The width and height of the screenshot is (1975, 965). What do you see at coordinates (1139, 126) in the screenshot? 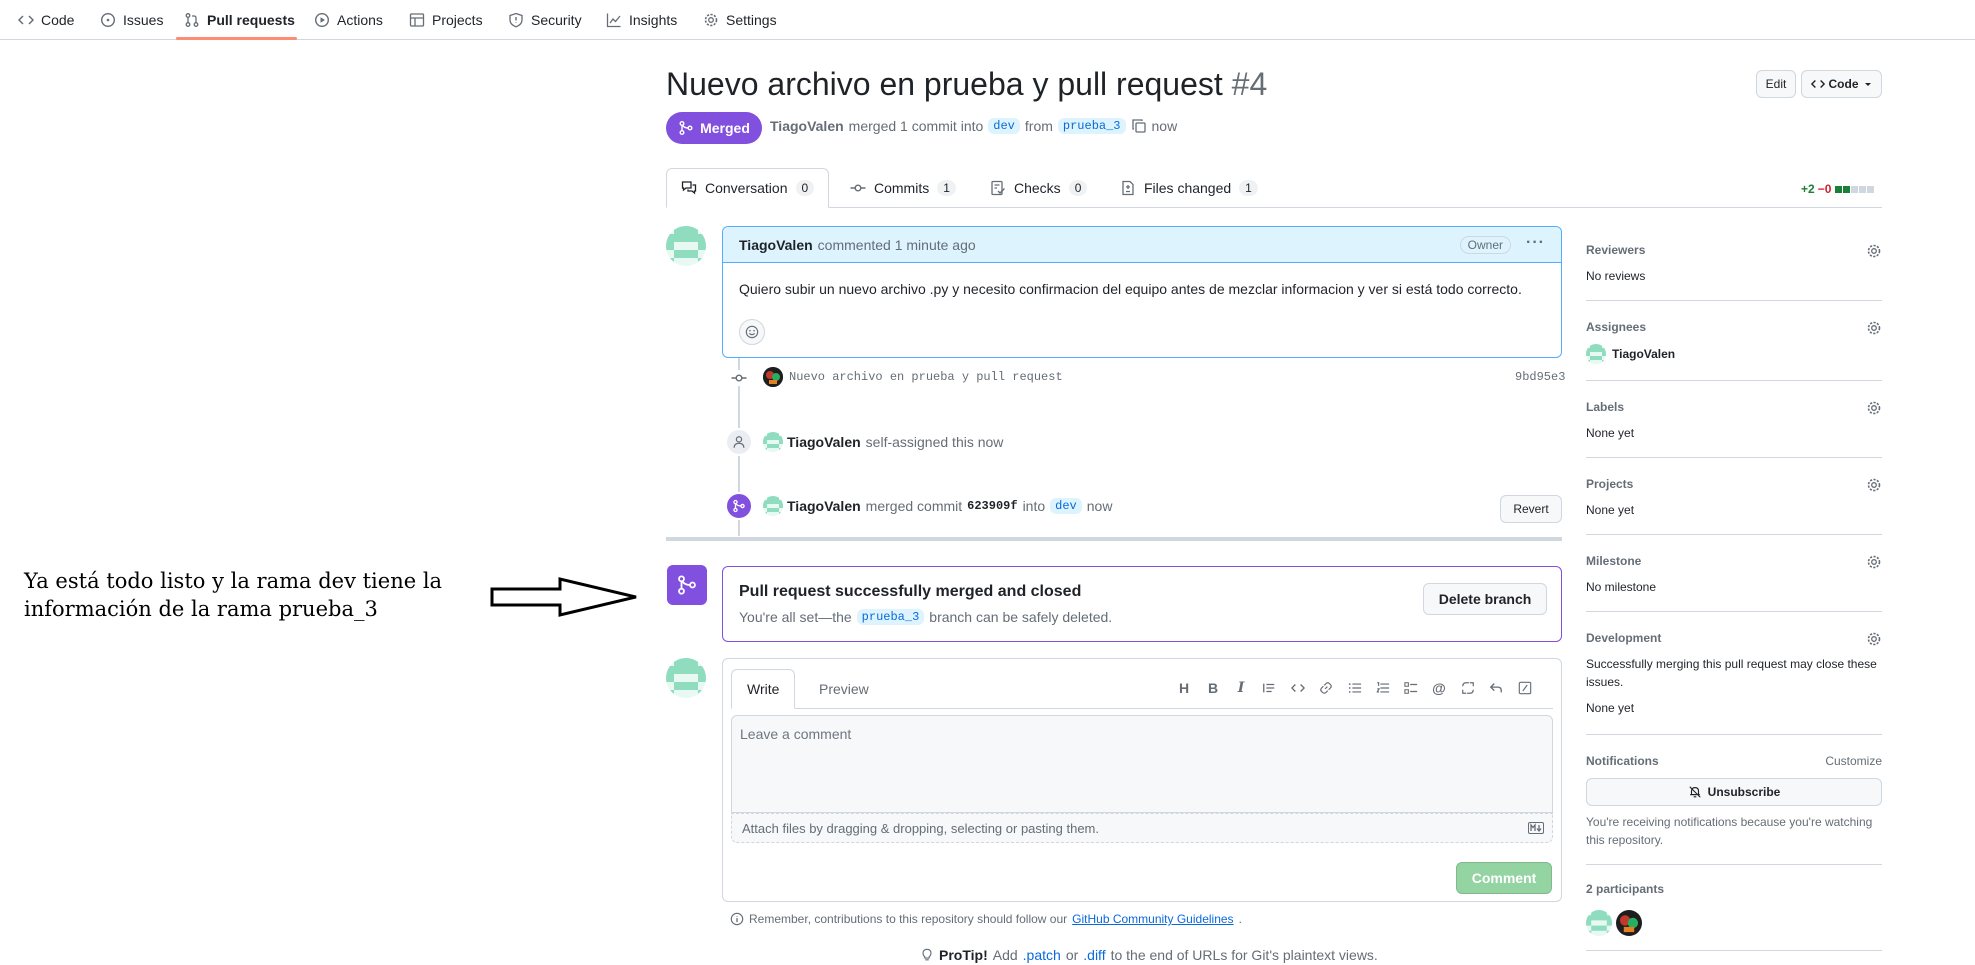
I see `copy-icon` at bounding box center [1139, 126].